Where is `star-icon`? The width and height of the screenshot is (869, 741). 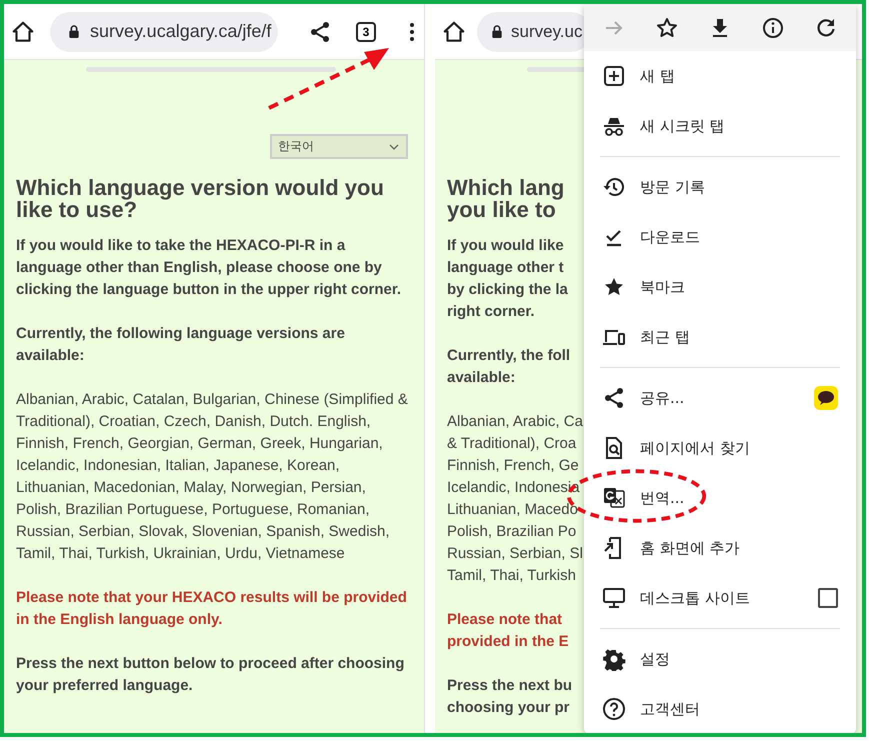 star-icon is located at coordinates (667, 28).